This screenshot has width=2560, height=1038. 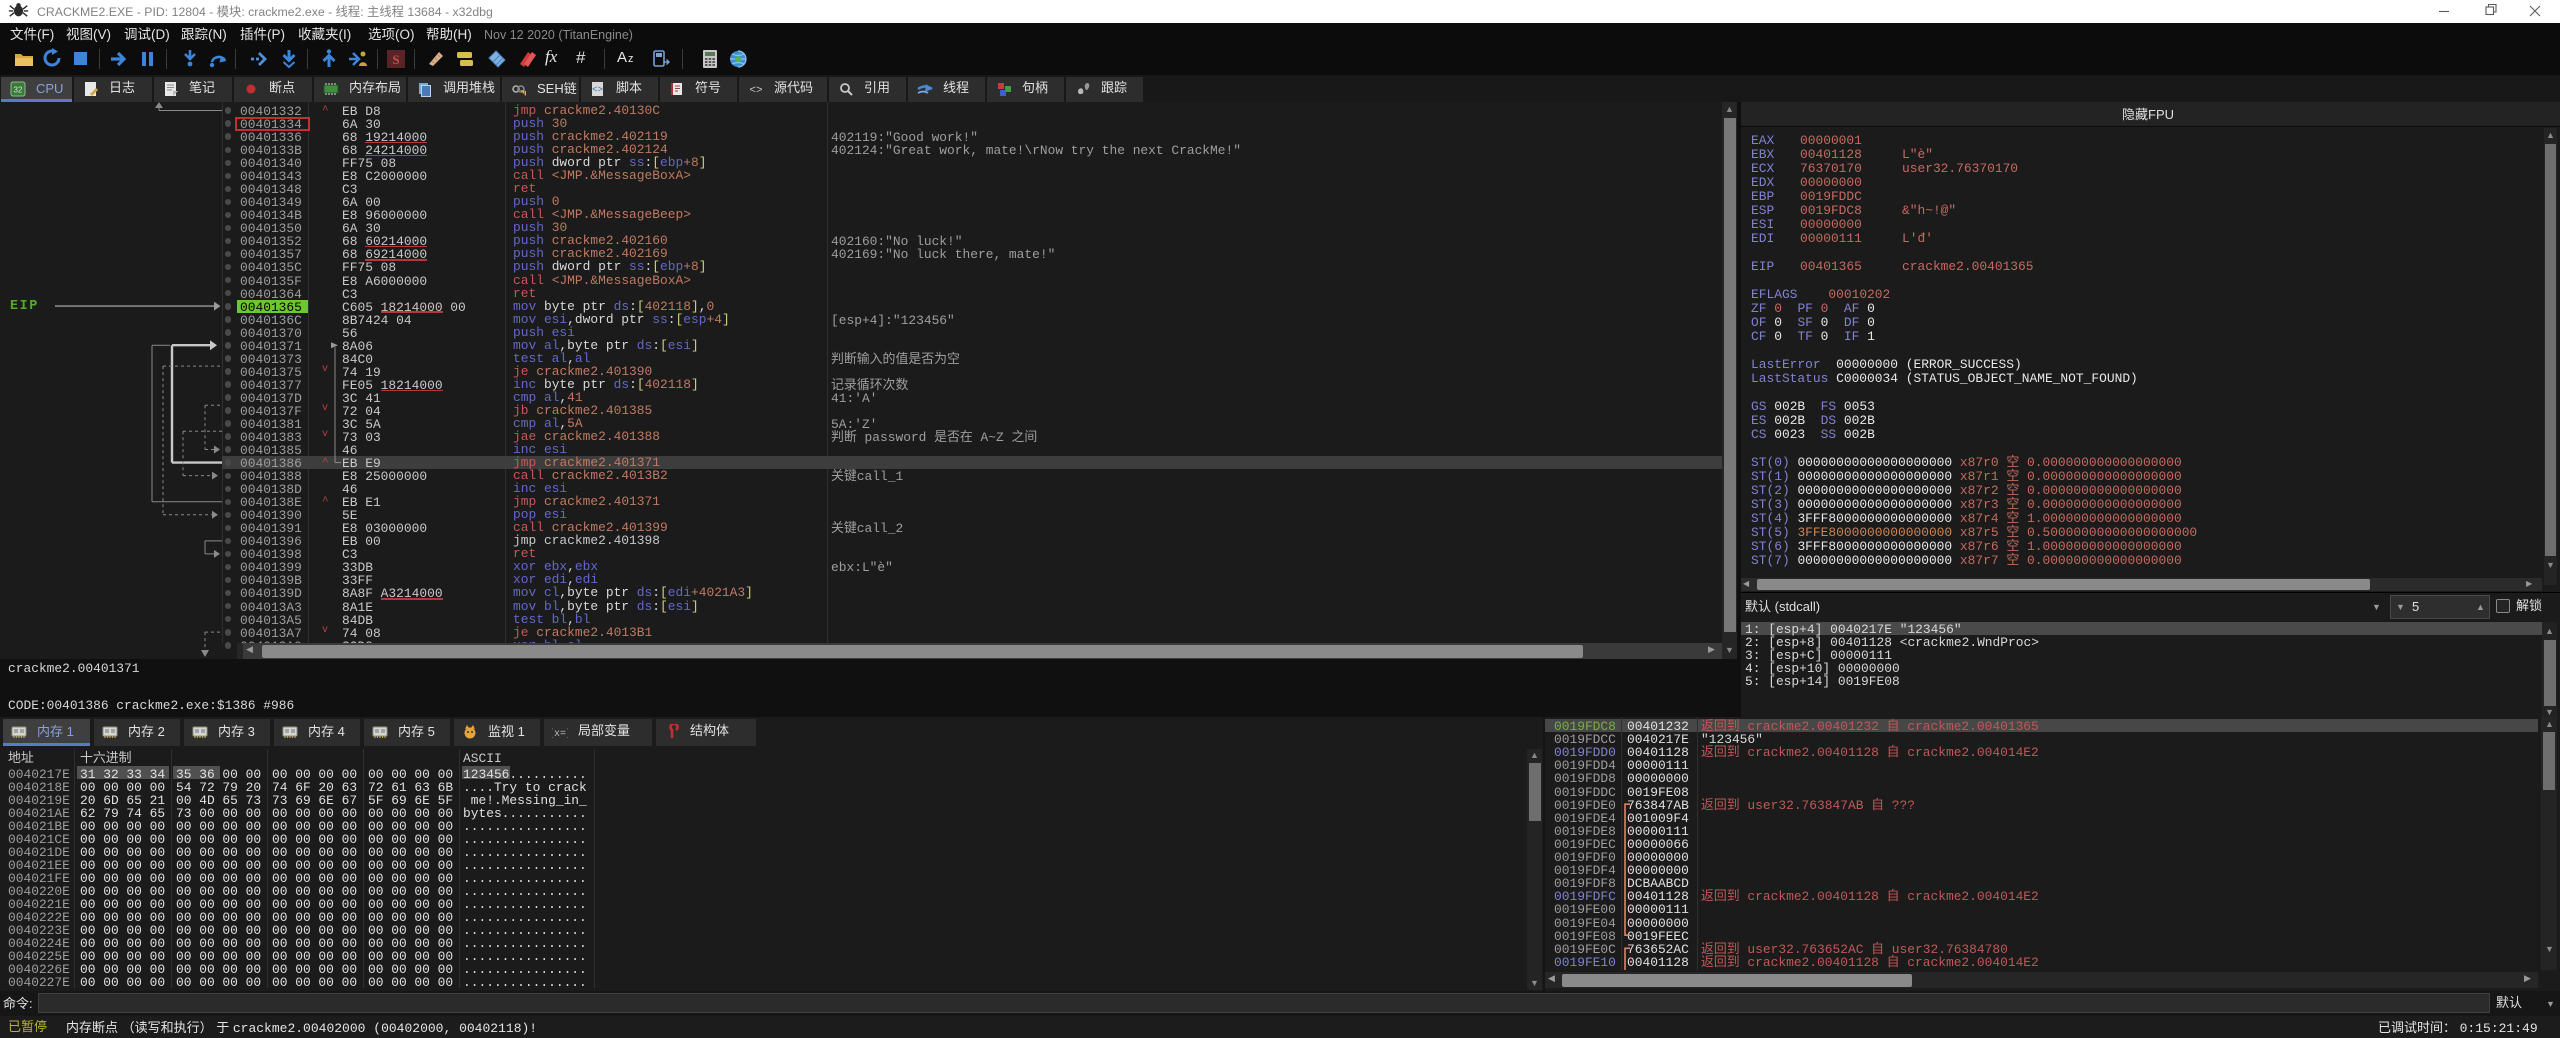 What do you see at coordinates (560, 734) in the screenshot?
I see `svg-text: [x=]` at bounding box center [560, 734].